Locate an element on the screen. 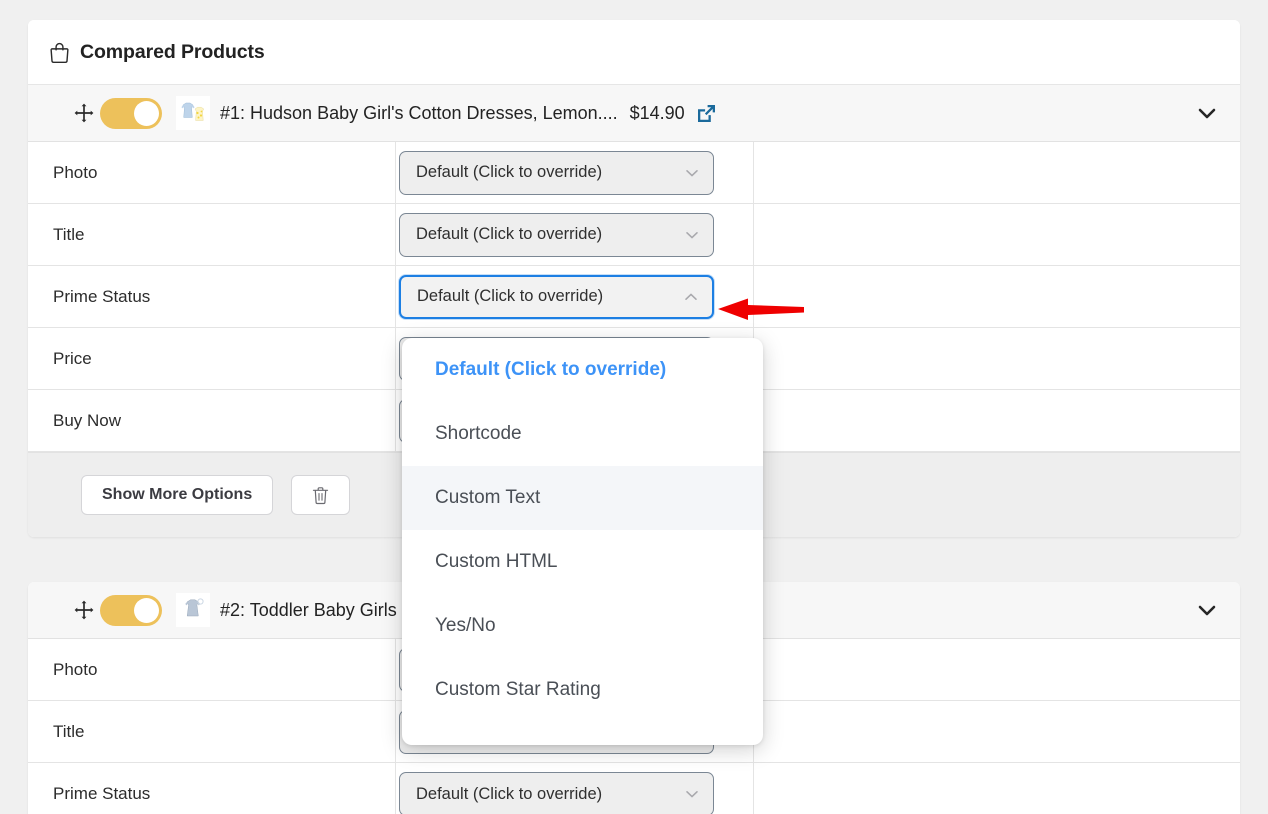 This screenshot has width=1268, height=814. attribute-row-prime-status-2: Prime Status Default (Click to override) is located at coordinates (634, 788).